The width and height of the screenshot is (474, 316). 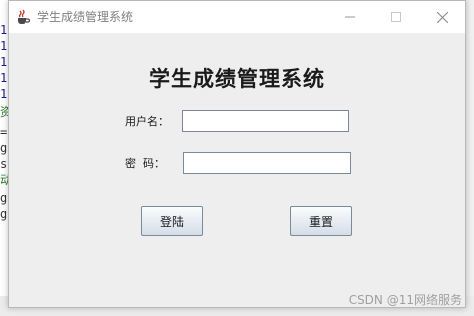 What do you see at coordinates (85, 17) in the screenshot?
I see `window-title: 学生成绩管理系统` at bounding box center [85, 17].